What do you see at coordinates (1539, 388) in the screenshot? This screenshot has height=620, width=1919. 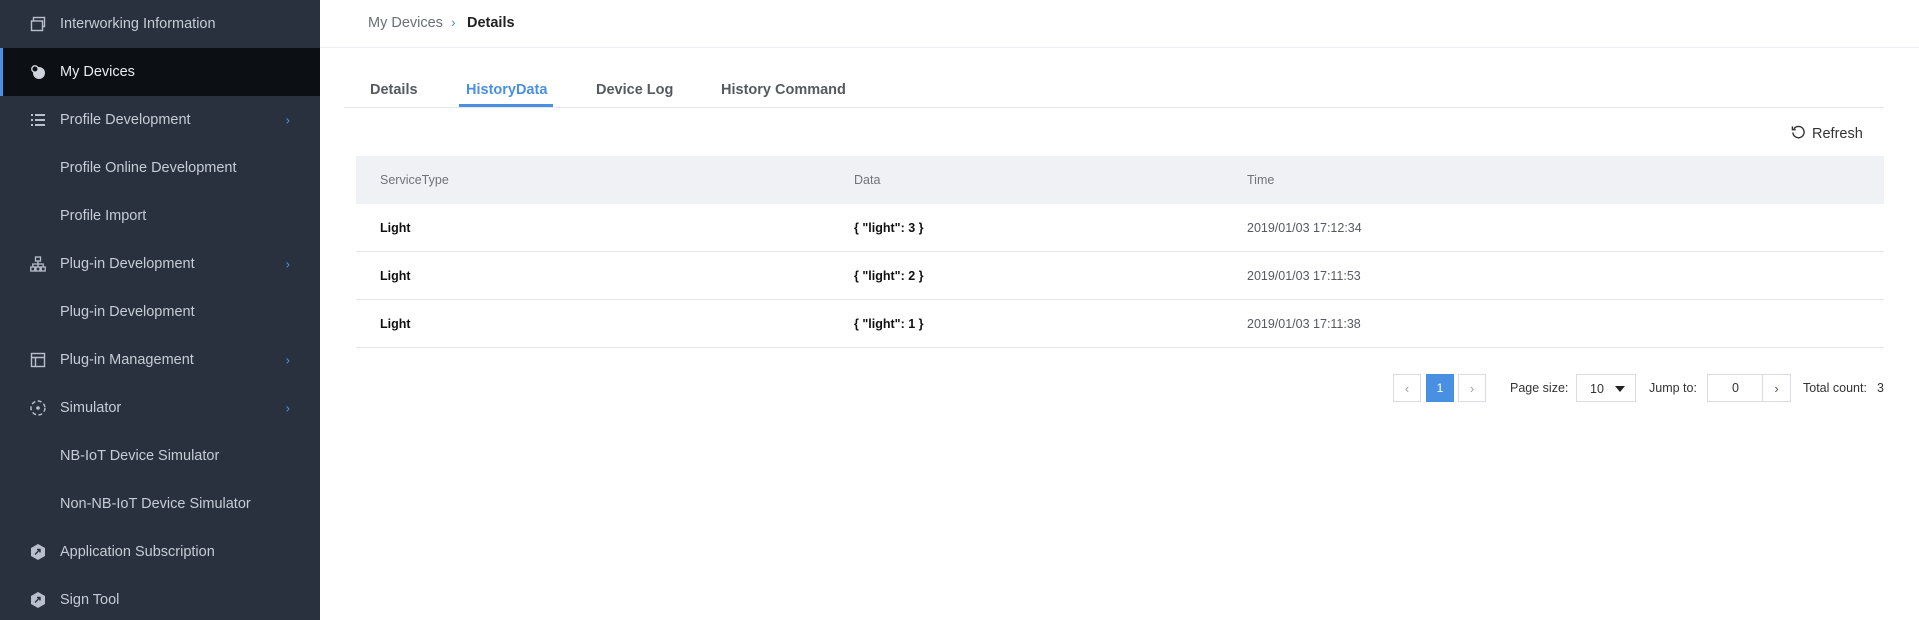 I see `page-size-label: Page size:` at bounding box center [1539, 388].